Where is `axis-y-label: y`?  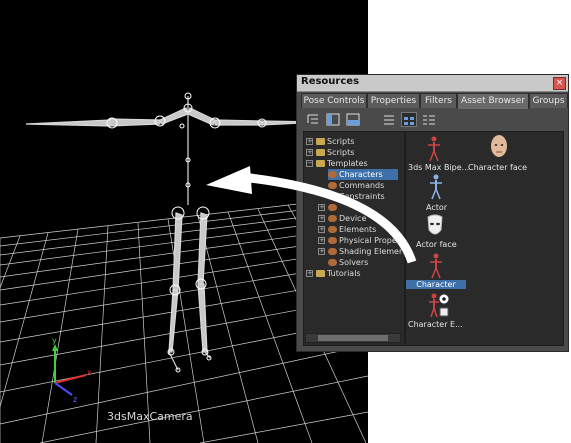 axis-y-label: y is located at coordinates (54, 340).